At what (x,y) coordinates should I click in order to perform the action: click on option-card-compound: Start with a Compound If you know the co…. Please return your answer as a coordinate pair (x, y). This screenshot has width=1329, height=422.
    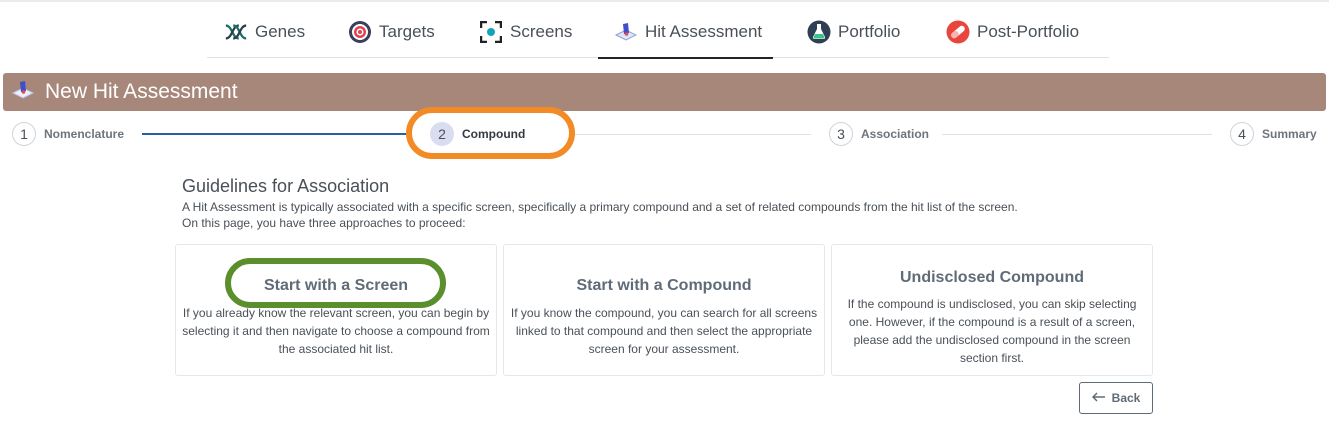
    Looking at the image, I should click on (664, 310).